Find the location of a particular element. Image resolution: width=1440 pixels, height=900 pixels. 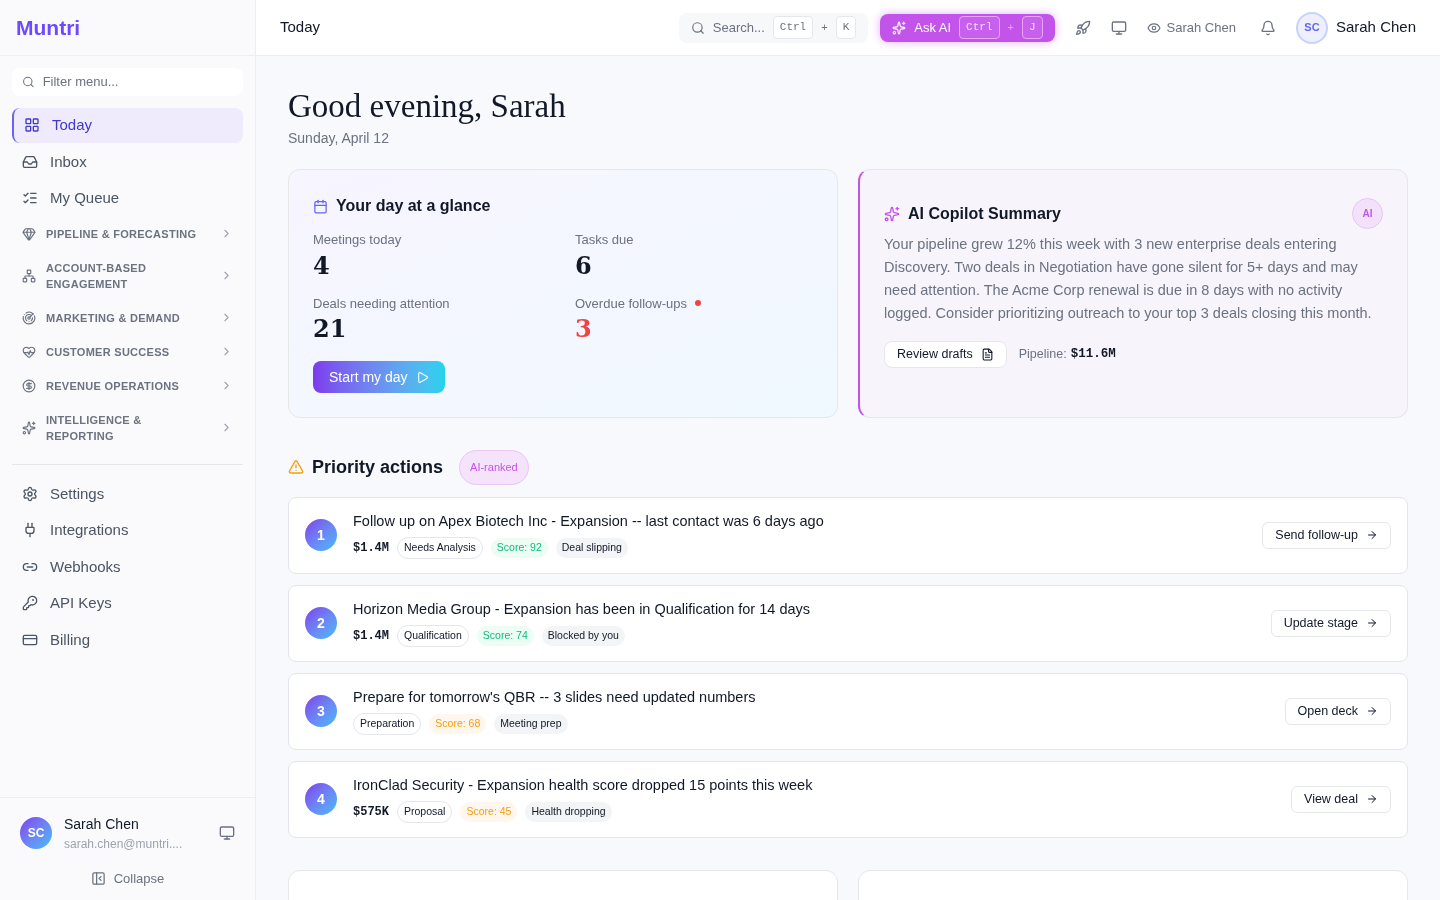

reason-tag: Meeting prep is located at coordinates (531, 724).